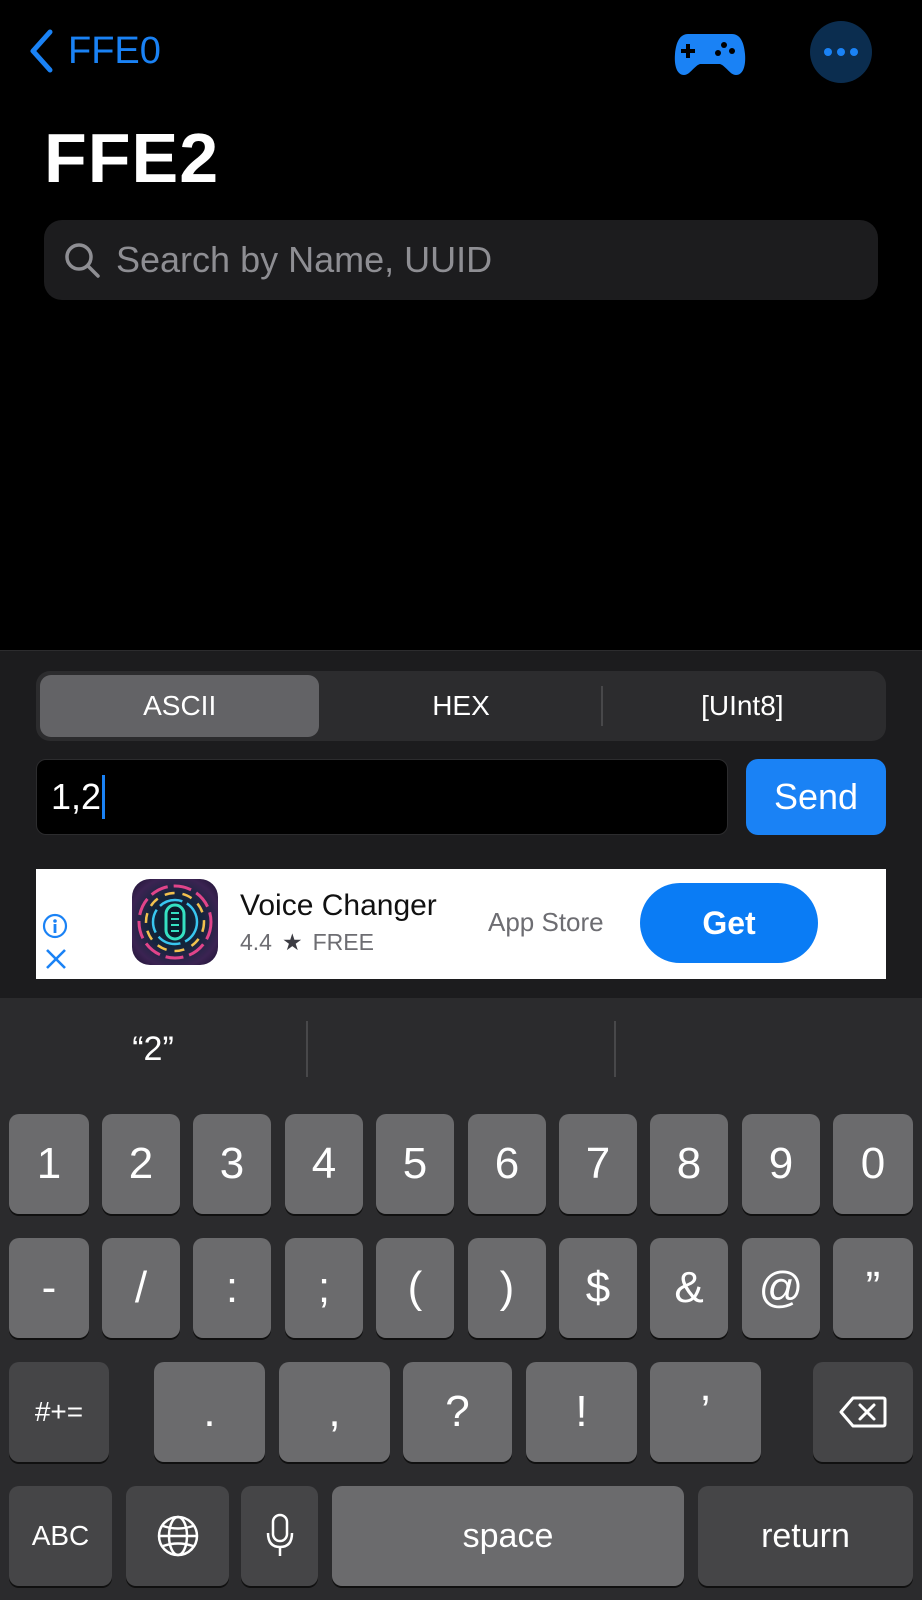 The height and width of the screenshot is (1600, 922). Describe the element at coordinates (56, 959) in the screenshot. I see `close-icon` at that location.